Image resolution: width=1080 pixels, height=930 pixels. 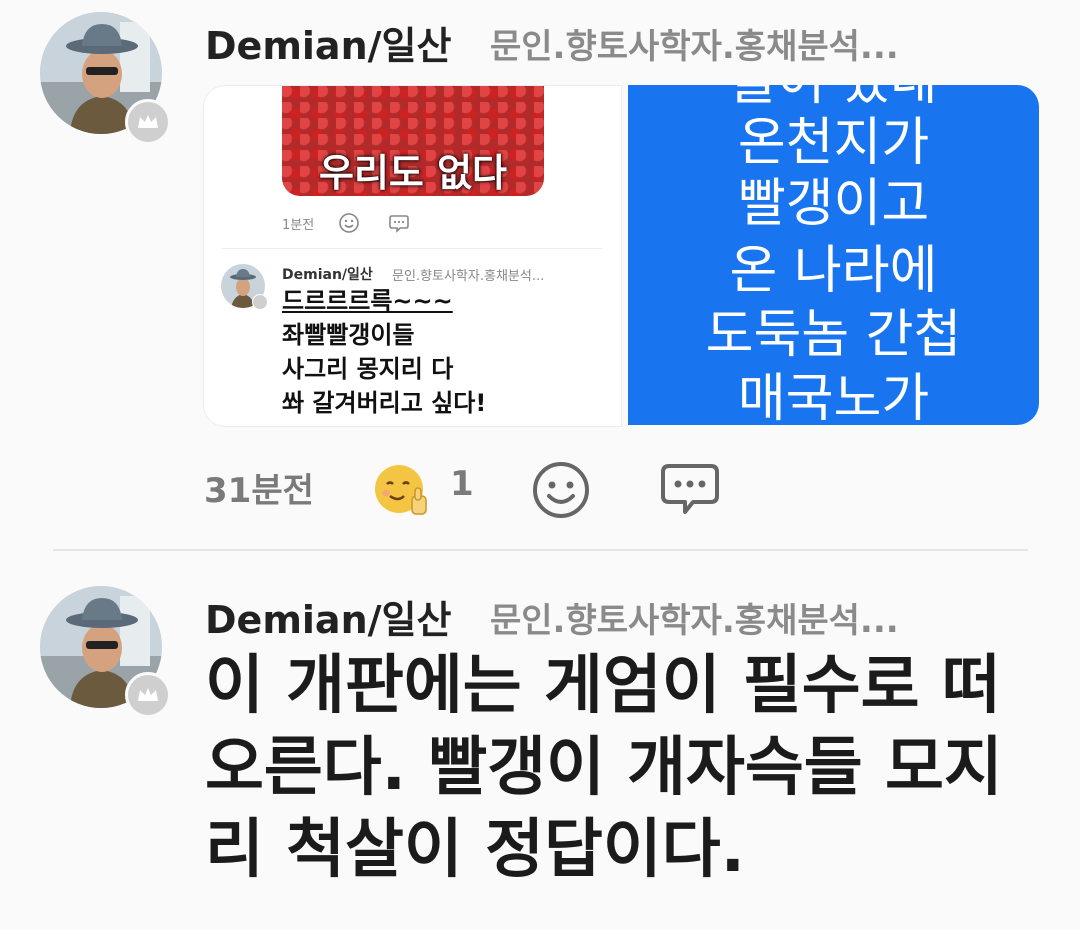 What do you see at coordinates (399, 224) in the screenshot?
I see `embedded-comment-icon` at bounding box center [399, 224].